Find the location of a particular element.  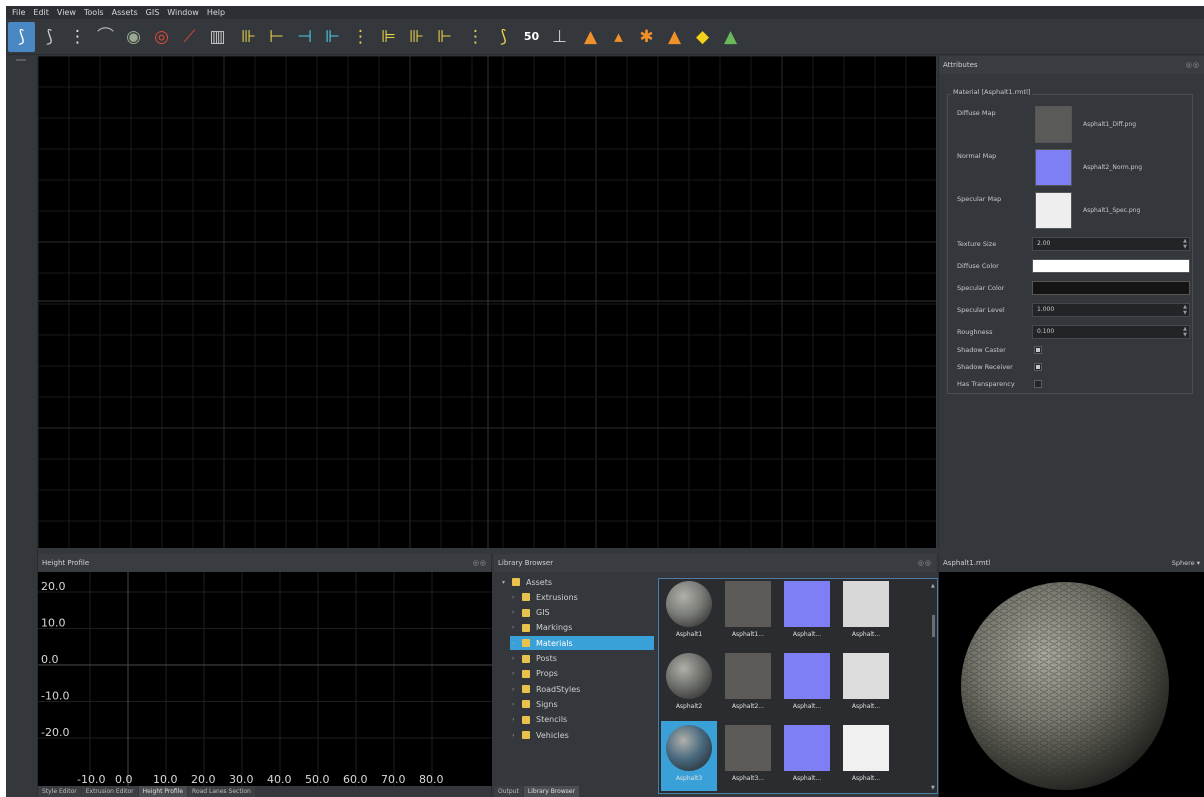

menu-assets: Assets is located at coordinates (125, 12).